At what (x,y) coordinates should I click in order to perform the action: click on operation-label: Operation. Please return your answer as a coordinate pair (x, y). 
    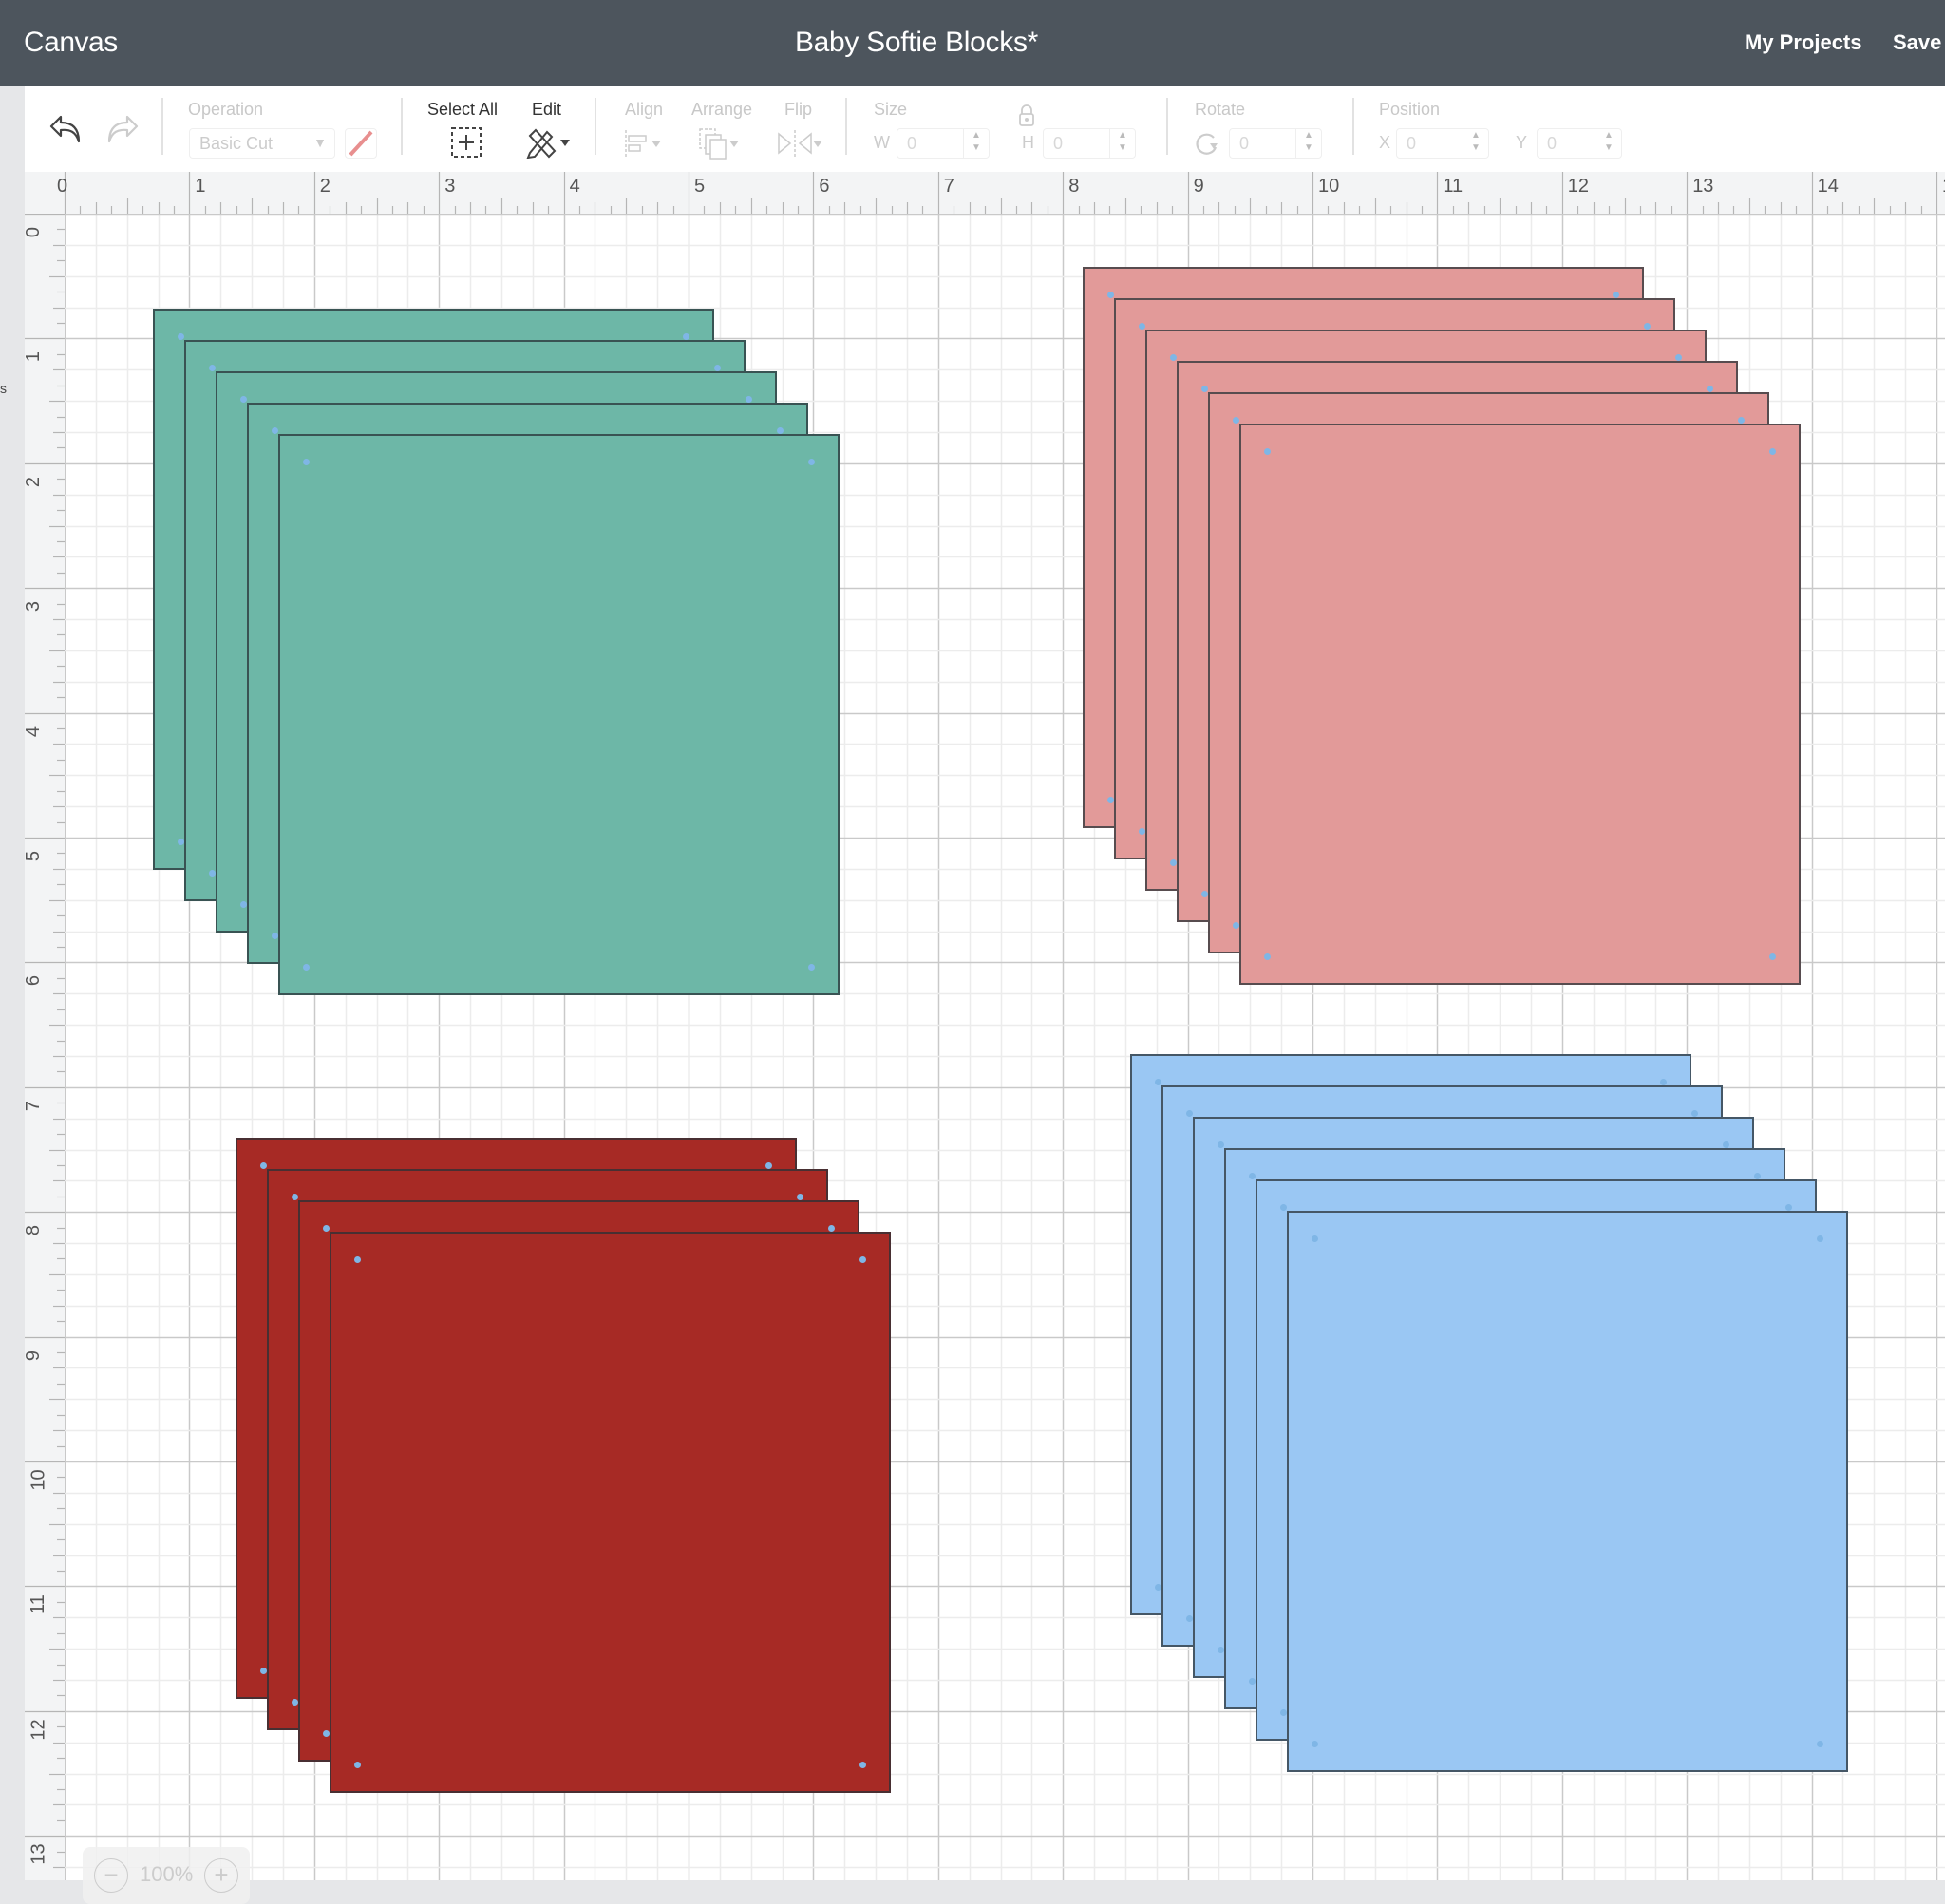
    Looking at the image, I should click on (226, 110).